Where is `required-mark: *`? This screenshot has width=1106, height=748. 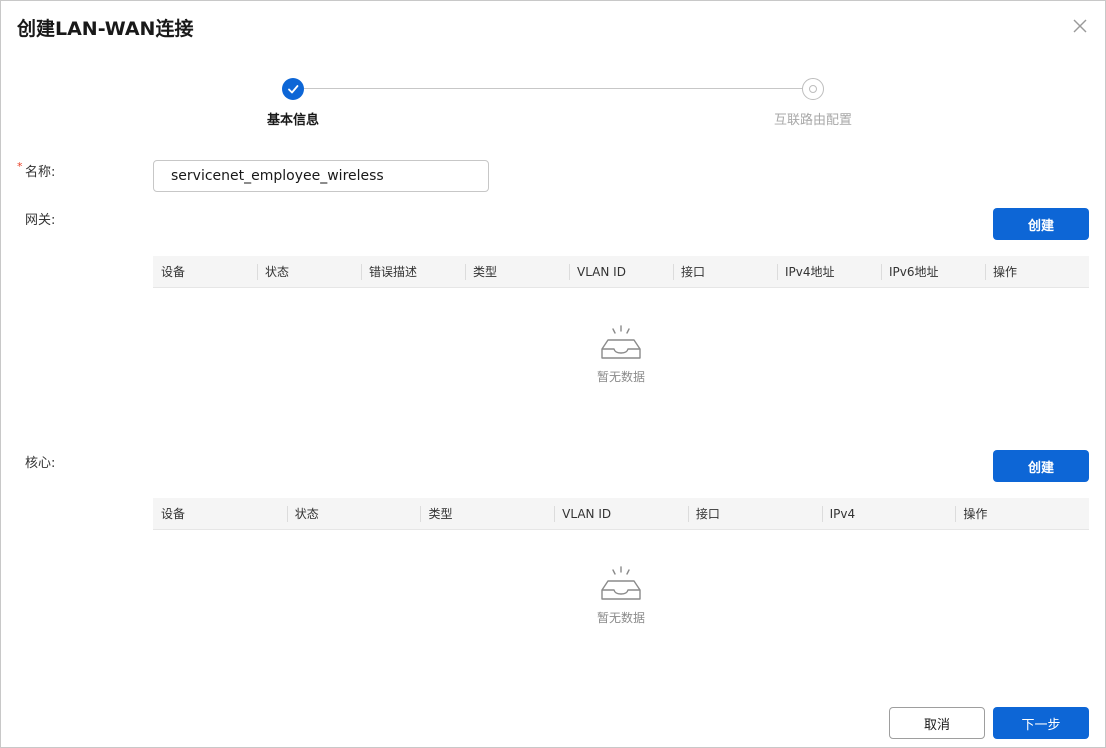
required-mark: * is located at coordinates (20, 166).